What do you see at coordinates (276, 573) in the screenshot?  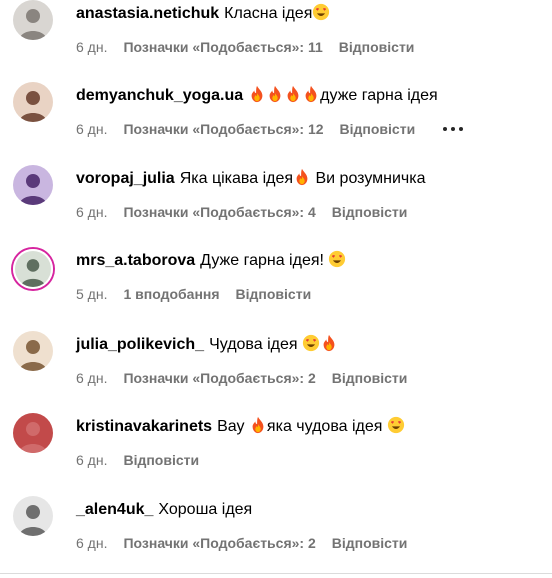 I see `divider` at bounding box center [276, 573].